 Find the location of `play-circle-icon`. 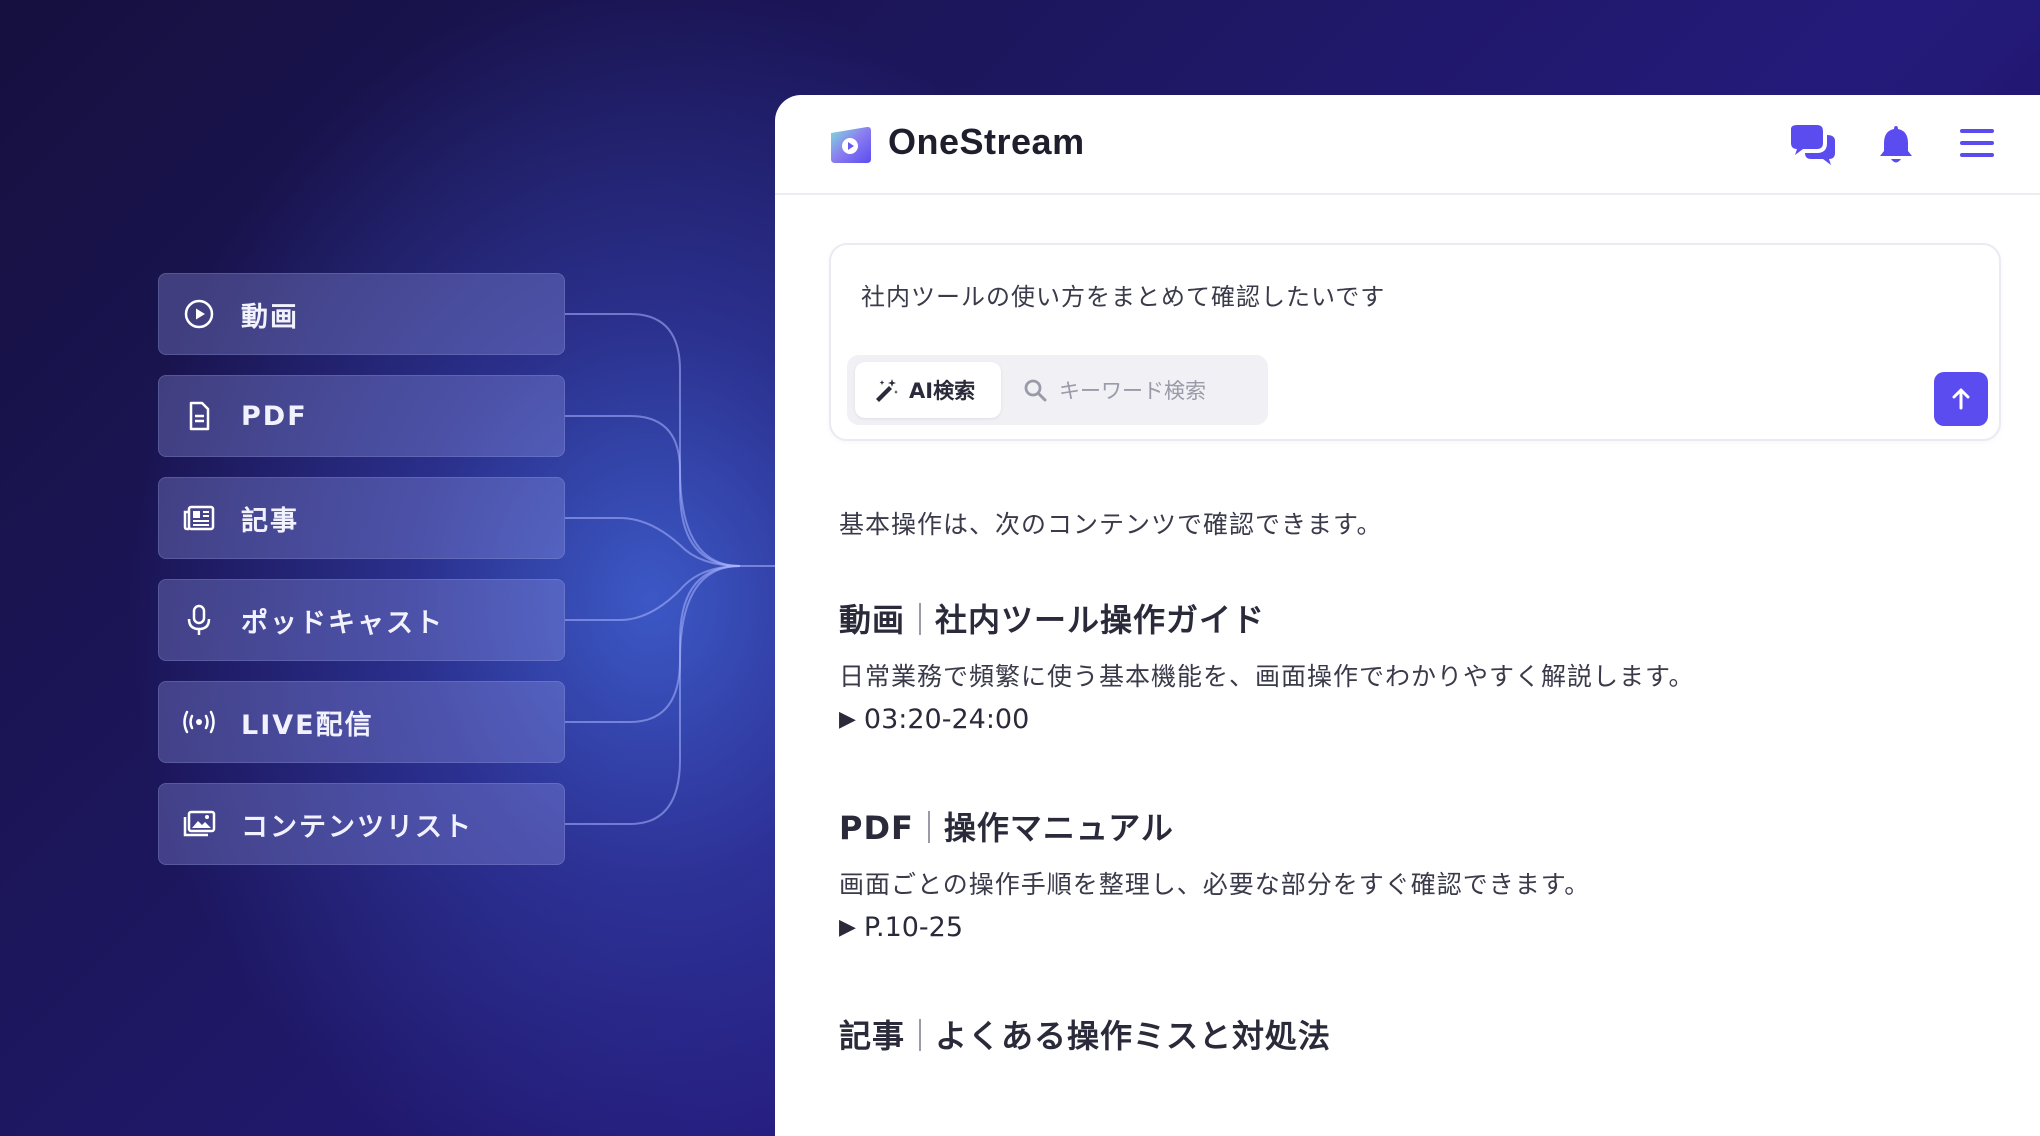

play-circle-icon is located at coordinates (199, 314).